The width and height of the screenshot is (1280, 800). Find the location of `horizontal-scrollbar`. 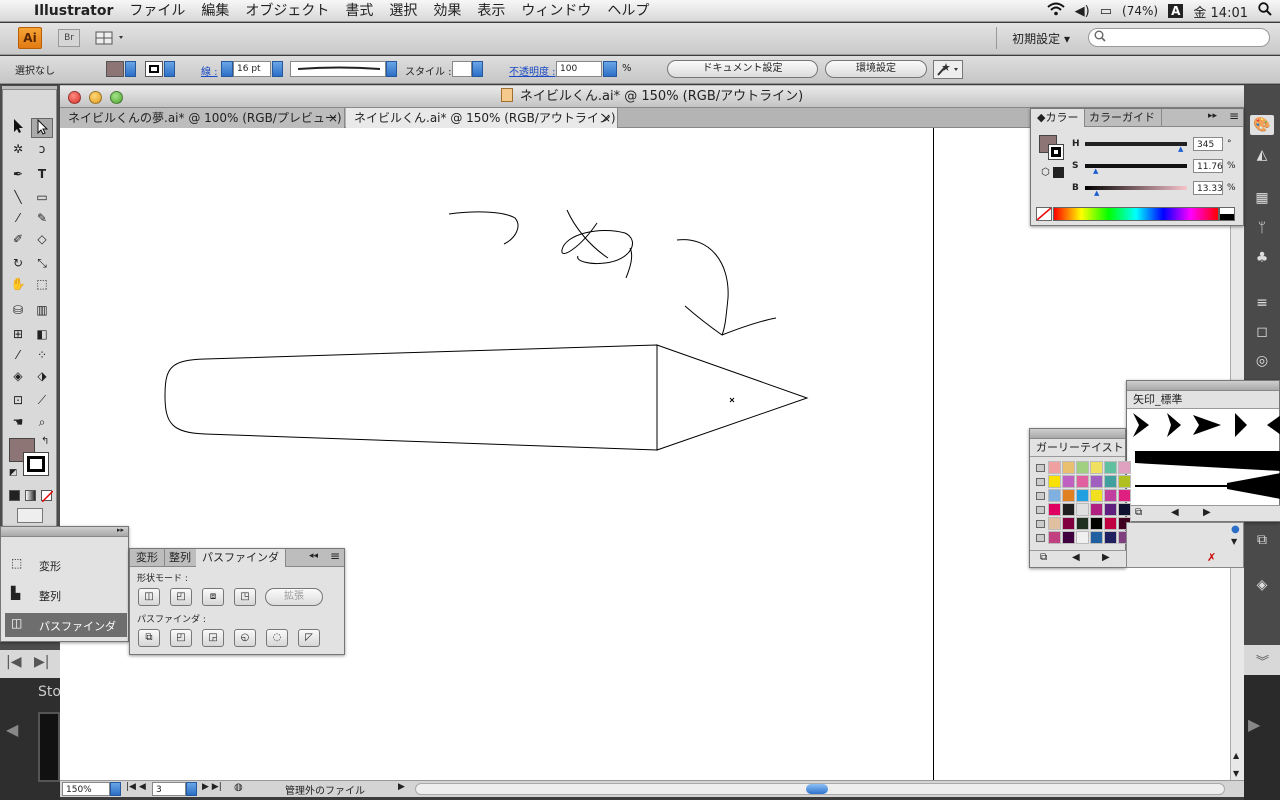

horizontal-scrollbar is located at coordinates (820, 789).